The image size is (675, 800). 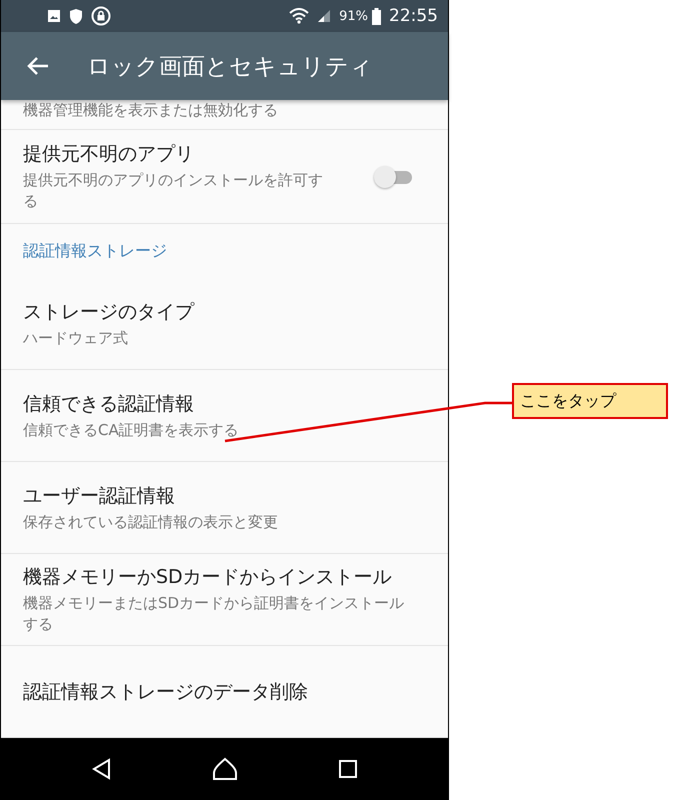 What do you see at coordinates (109, 404) in the screenshot?
I see `setting-title: 信頼できる認証情報` at bounding box center [109, 404].